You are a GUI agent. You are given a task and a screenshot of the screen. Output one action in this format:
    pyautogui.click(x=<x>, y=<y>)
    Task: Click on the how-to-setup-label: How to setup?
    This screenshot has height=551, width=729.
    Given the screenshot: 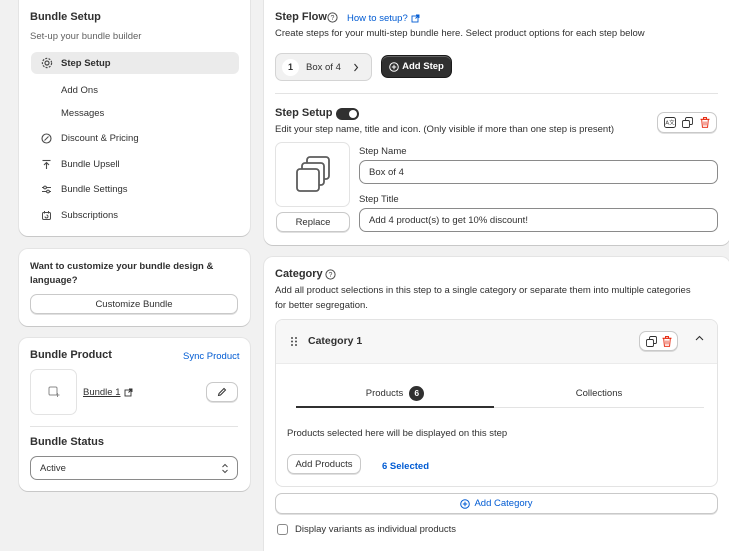 What is the action you would take?
    pyautogui.click(x=377, y=18)
    